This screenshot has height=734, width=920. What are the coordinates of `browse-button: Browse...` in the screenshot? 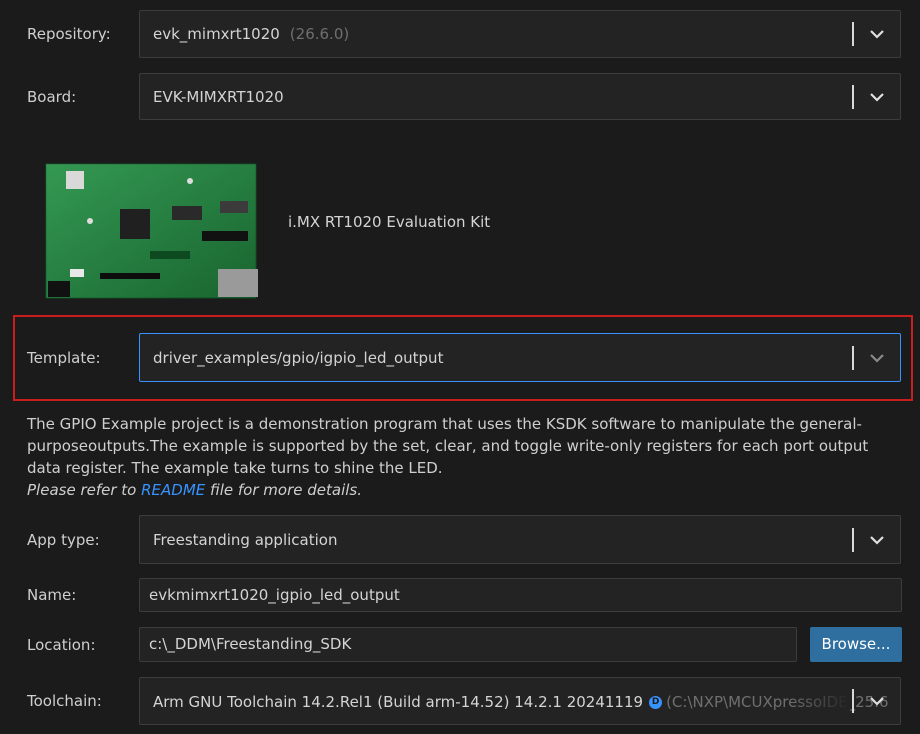 It's located at (856, 644).